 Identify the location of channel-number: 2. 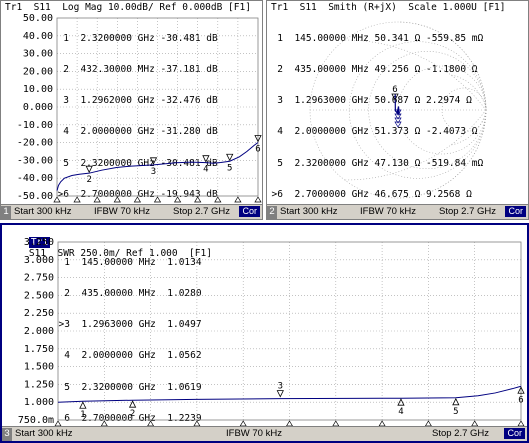
(272, 212).